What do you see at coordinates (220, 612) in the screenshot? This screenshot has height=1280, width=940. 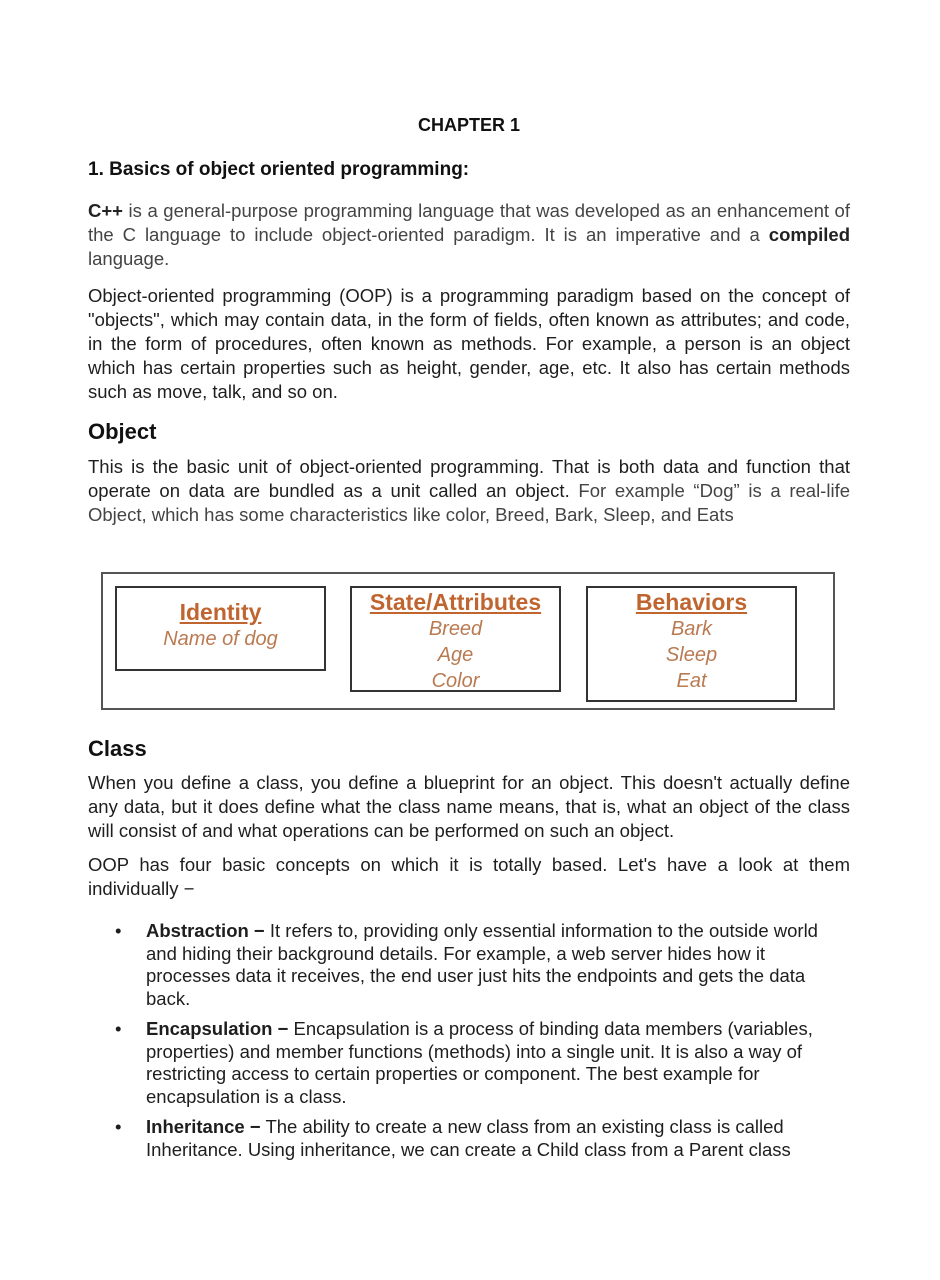 I see `identity-title: Identity` at bounding box center [220, 612].